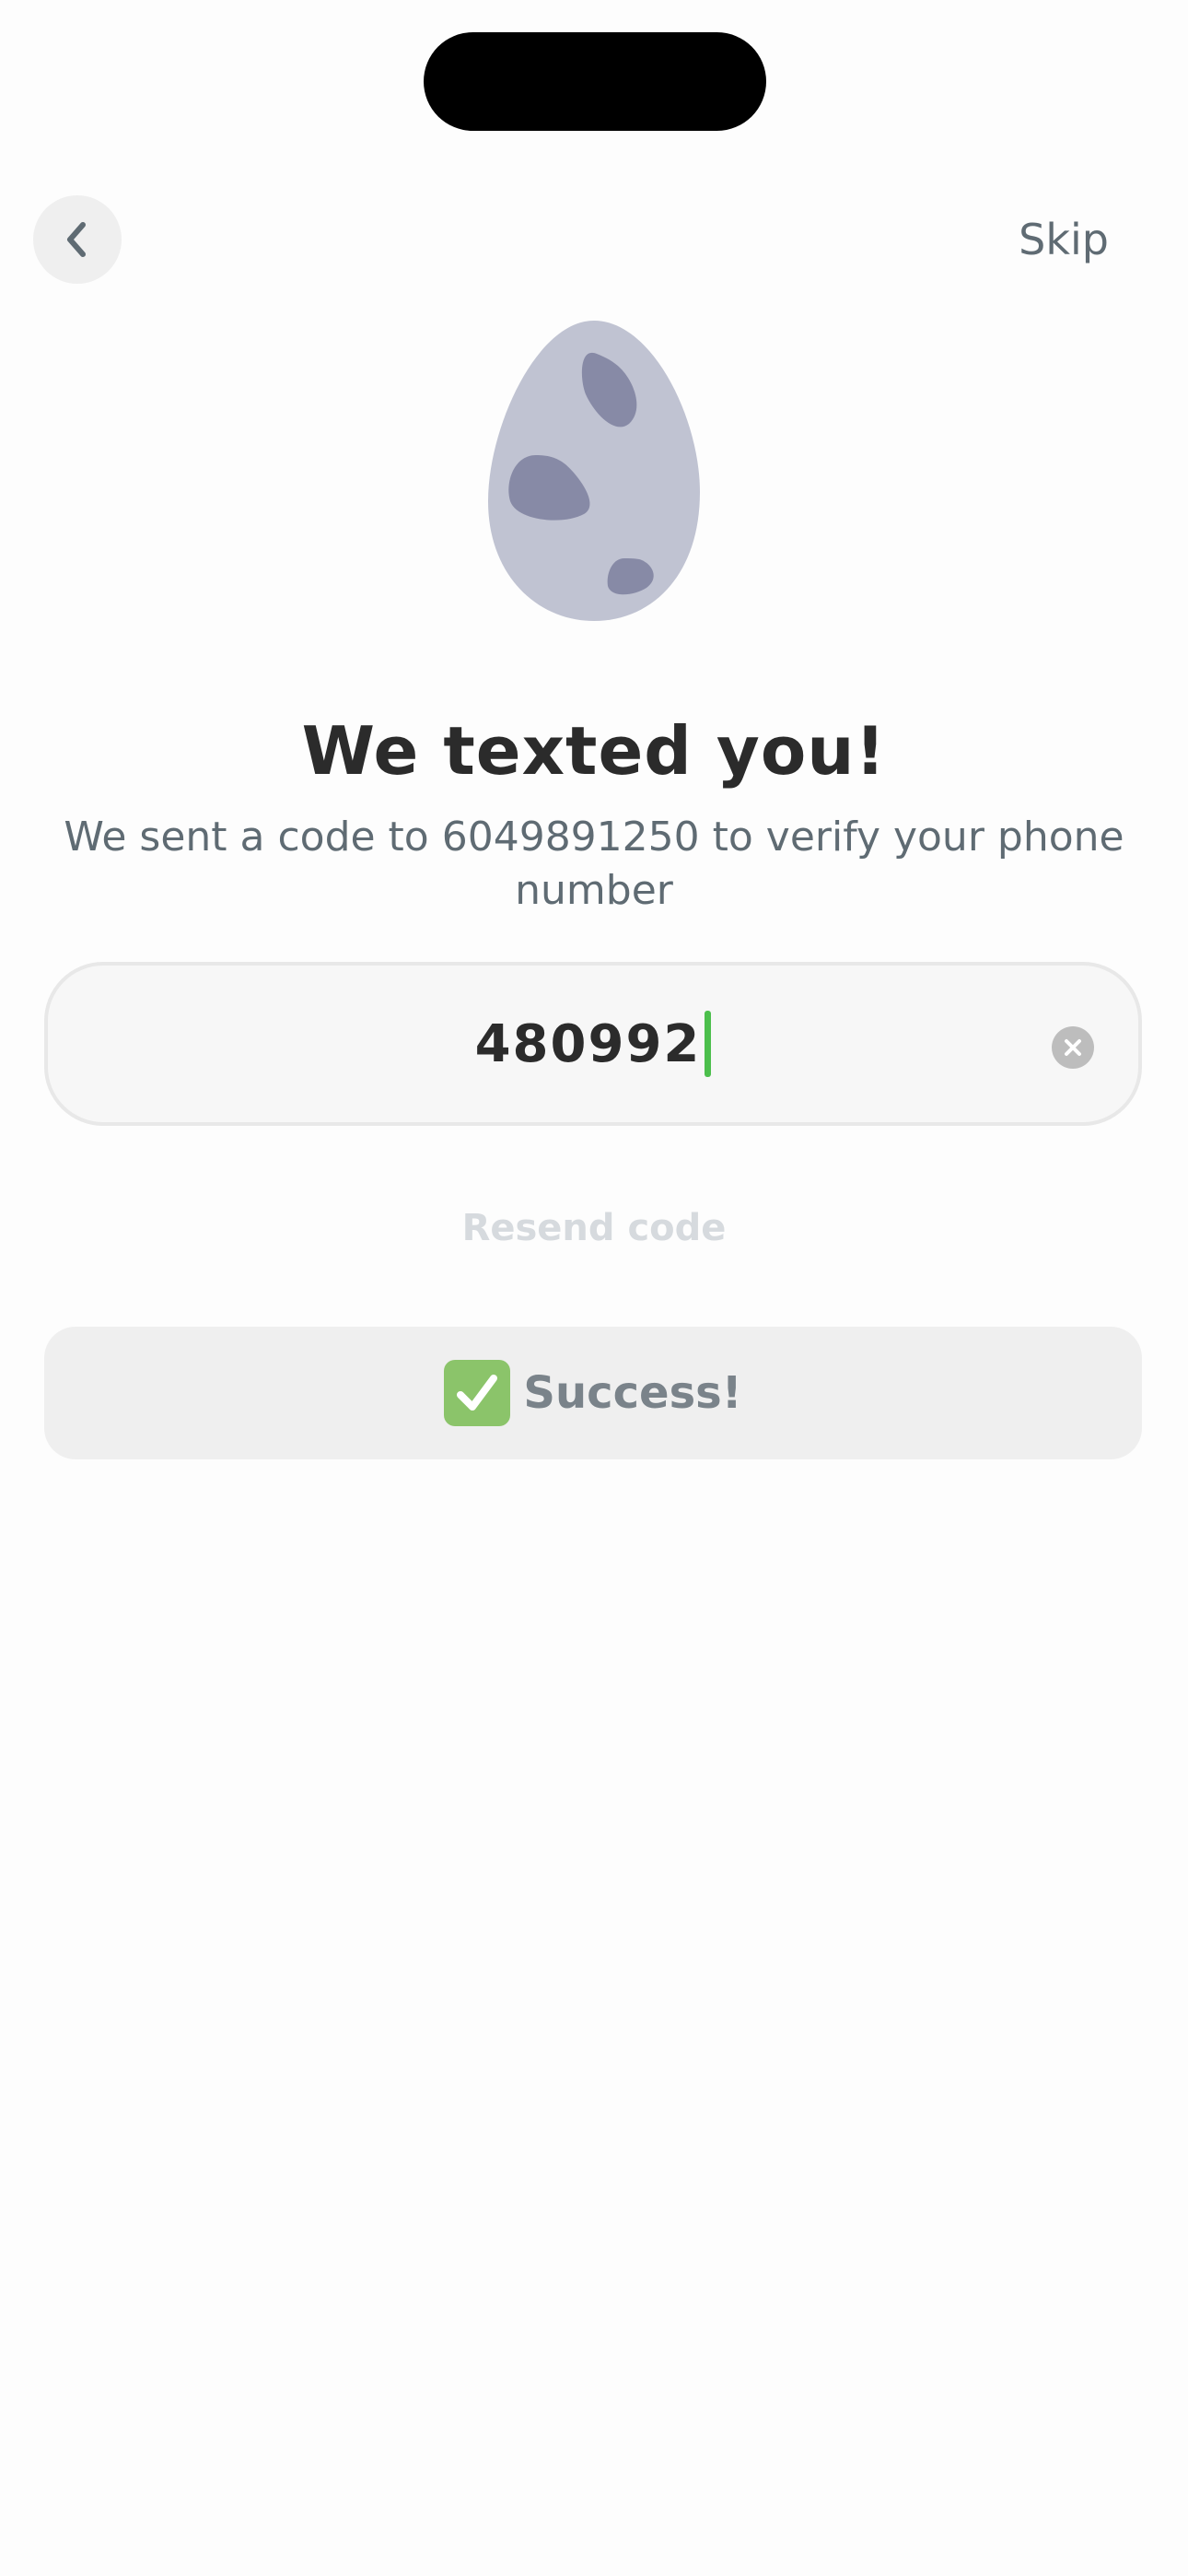  What do you see at coordinates (594, 751) in the screenshot?
I see `page-title: We texted you!` at bounding box center [594, 751].